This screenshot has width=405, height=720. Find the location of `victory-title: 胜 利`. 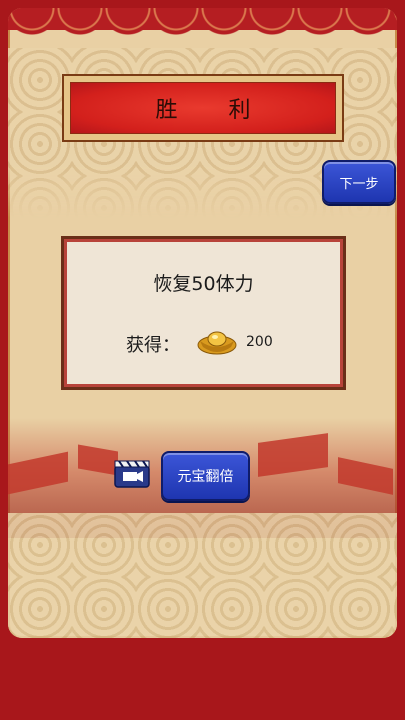

victory-title: 胜 利 is located at coordinates (214, 110).